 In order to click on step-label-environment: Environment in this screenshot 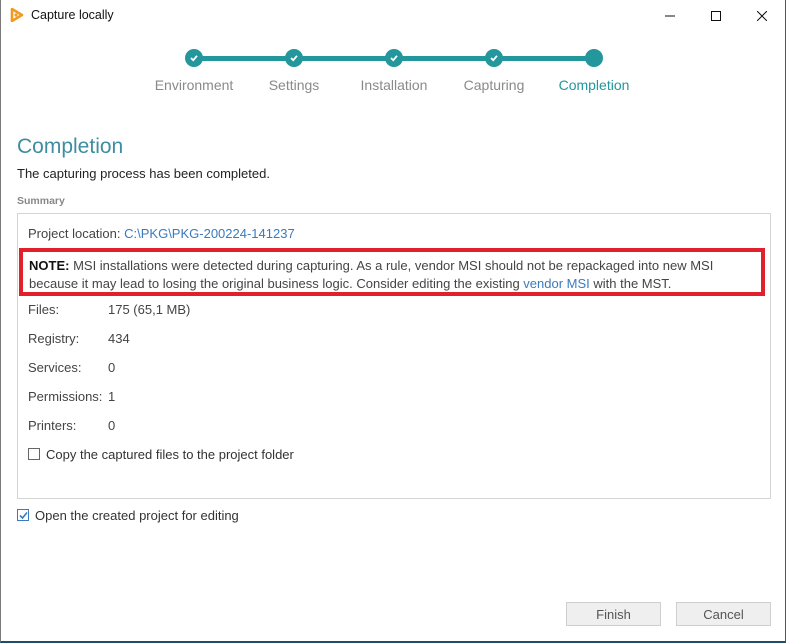, I will do `click(194, 85)`.